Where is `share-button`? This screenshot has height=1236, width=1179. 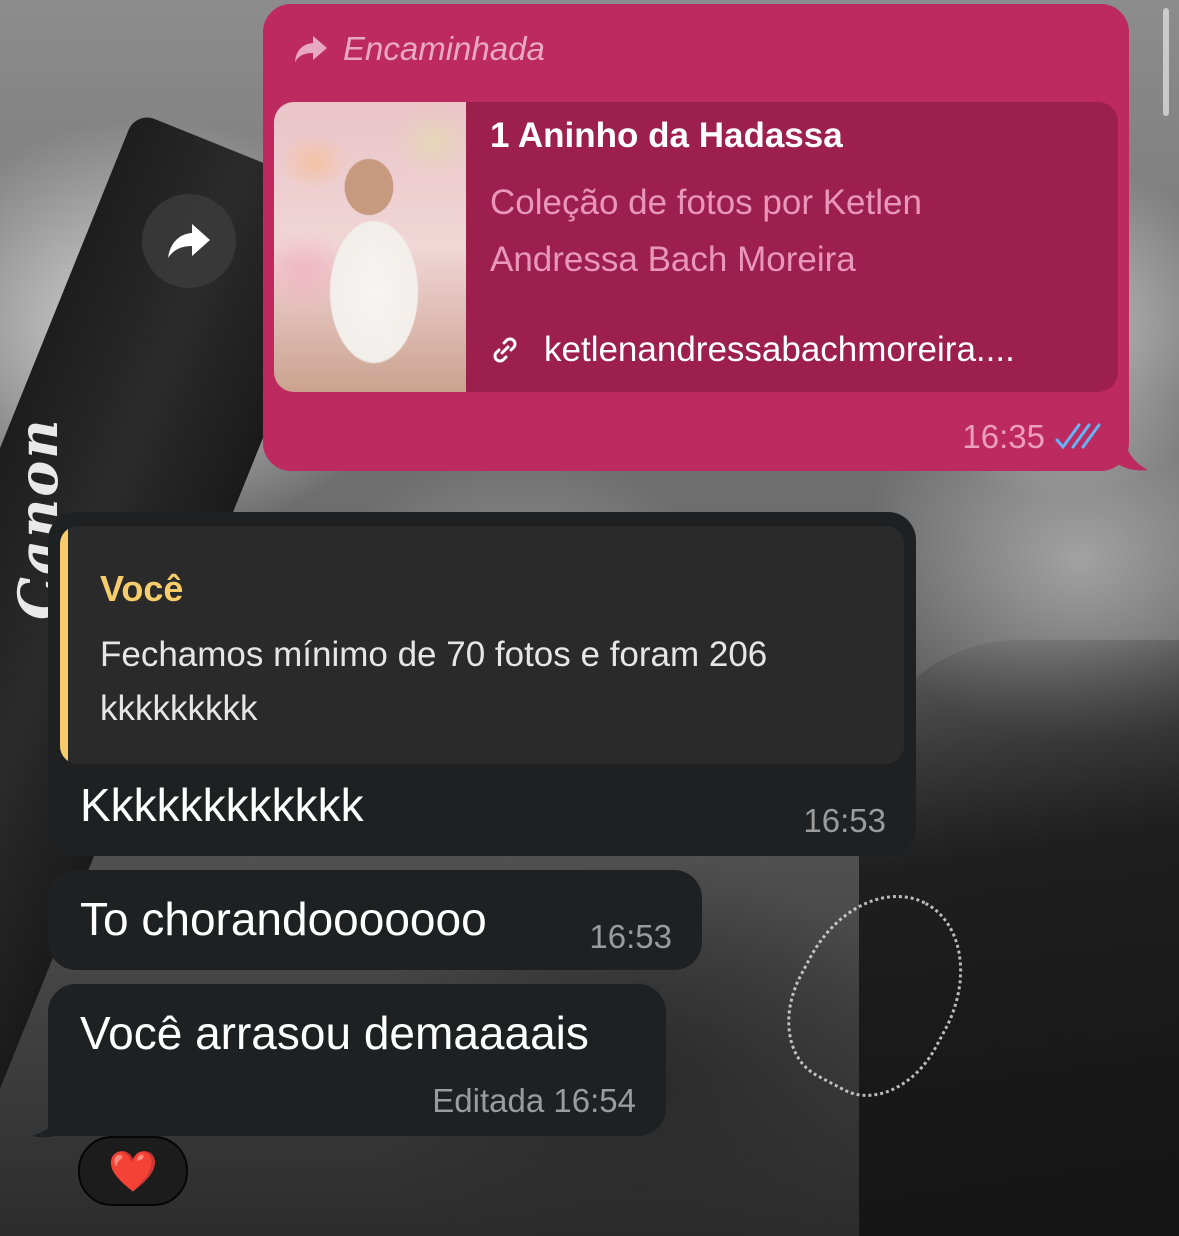
share-button is located at coordinates (189, 241).